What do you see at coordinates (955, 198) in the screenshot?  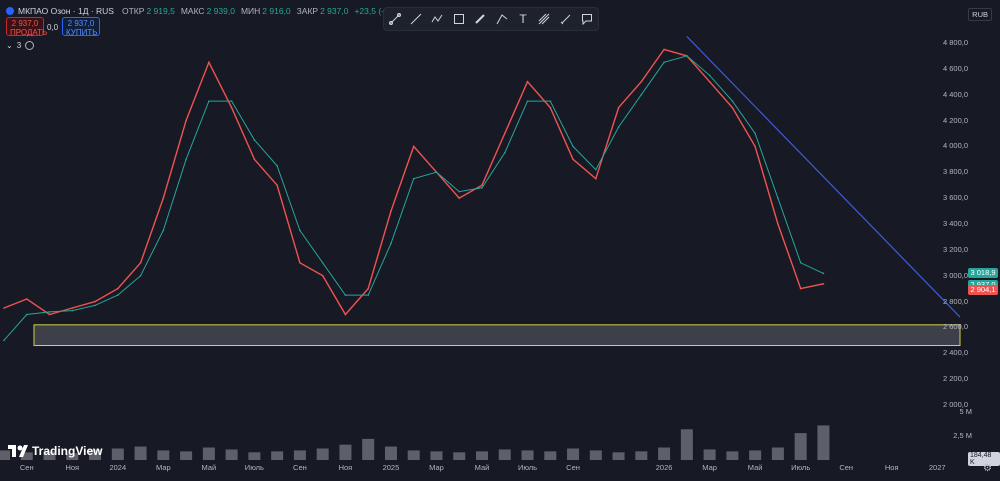 I see `price-axis-label: 3 600,0` at bounding box center [955, 198].